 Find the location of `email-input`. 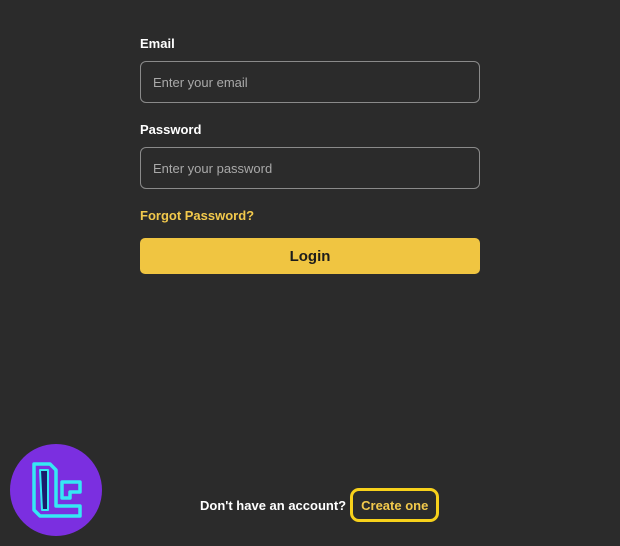

email-input is located at coordinates (310, 82).